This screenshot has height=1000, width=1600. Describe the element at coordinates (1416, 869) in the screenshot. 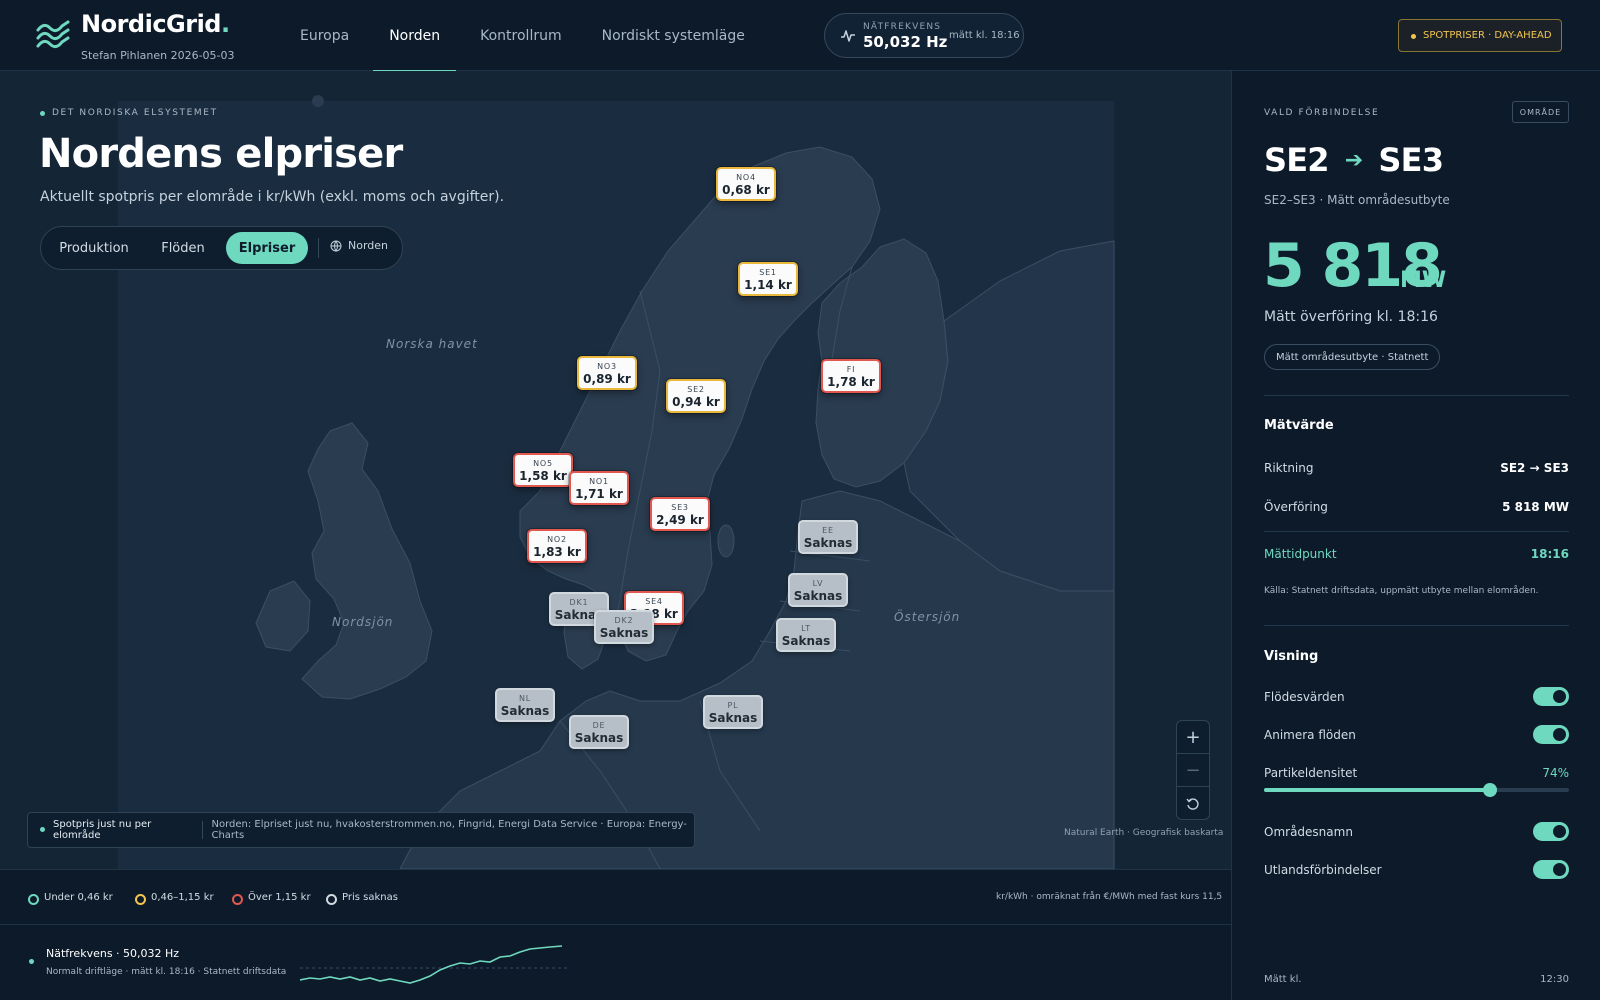

I see `toggle-foreign-links: Utlandsförbindelser` at that location.